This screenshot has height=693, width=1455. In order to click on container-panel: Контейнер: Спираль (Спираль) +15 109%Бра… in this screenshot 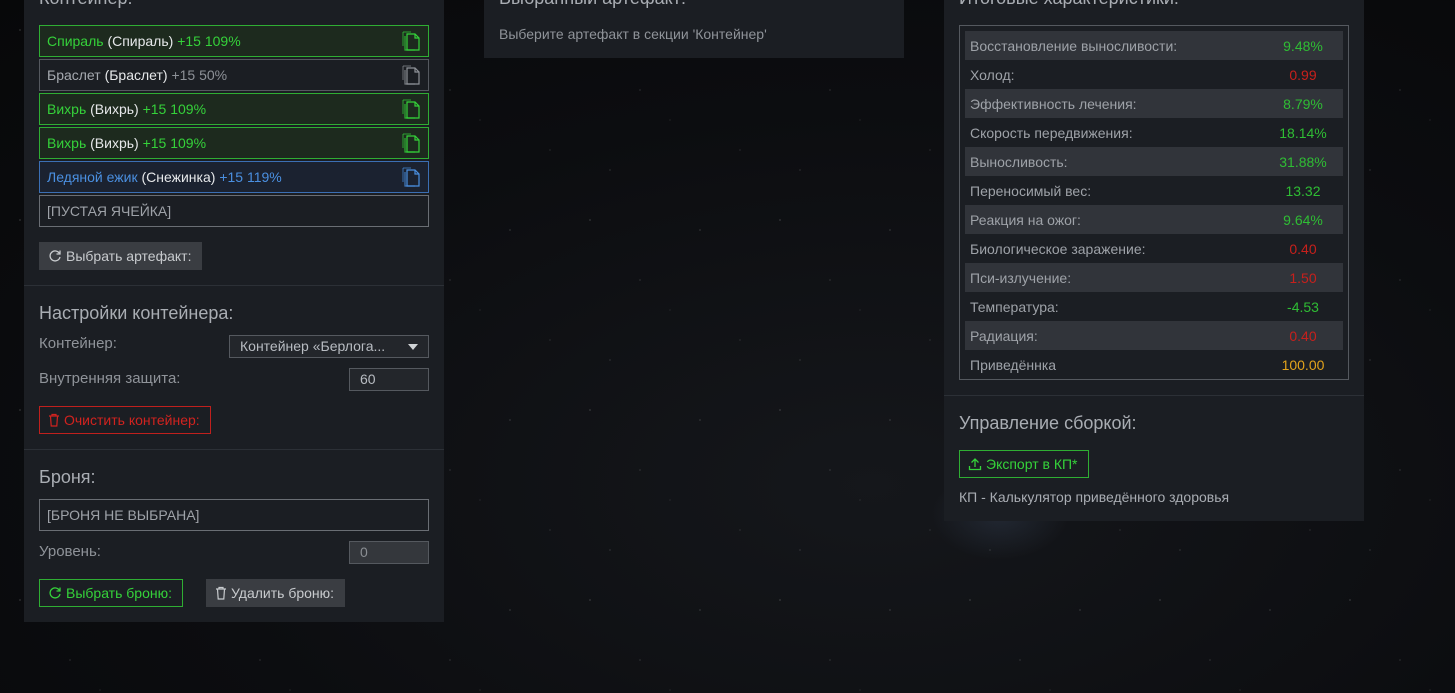, I will do `click(234, 143)`.